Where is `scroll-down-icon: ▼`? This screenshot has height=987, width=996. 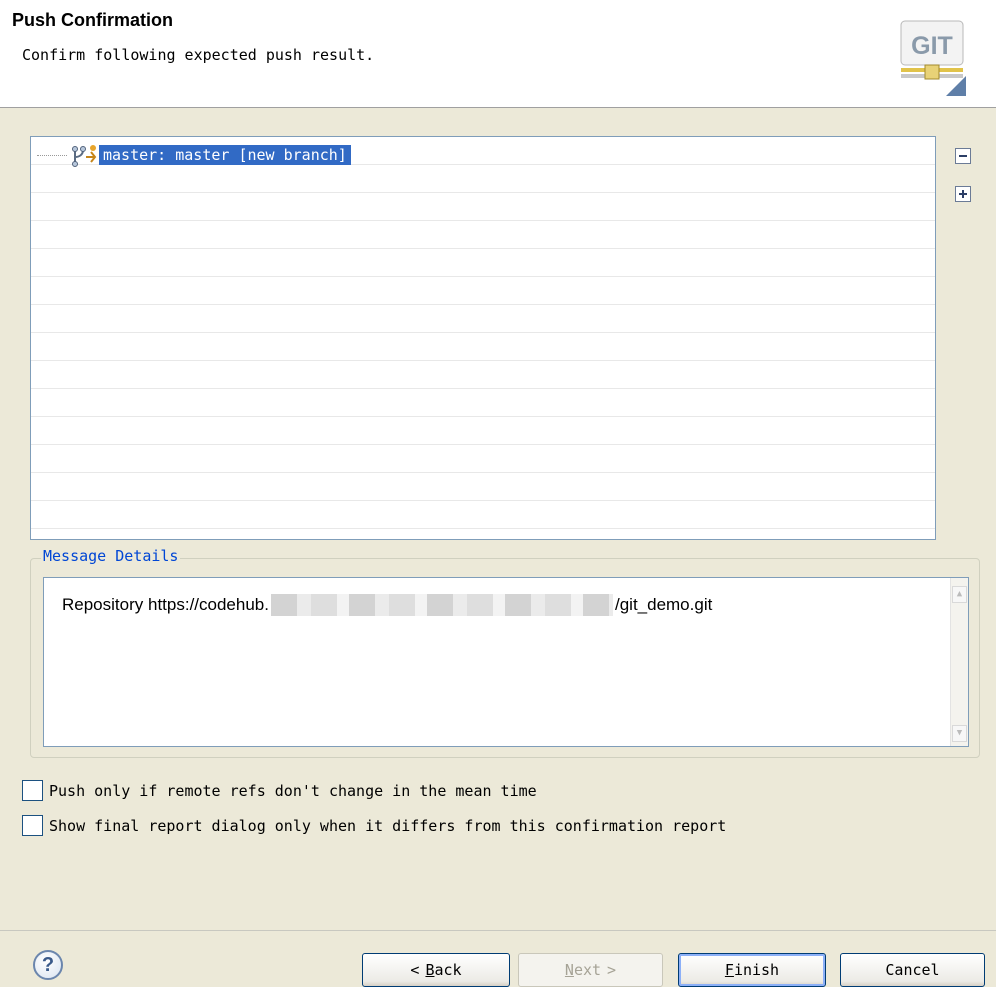 scroll-down-icon: ▼ is located at coordinates (959, 733).